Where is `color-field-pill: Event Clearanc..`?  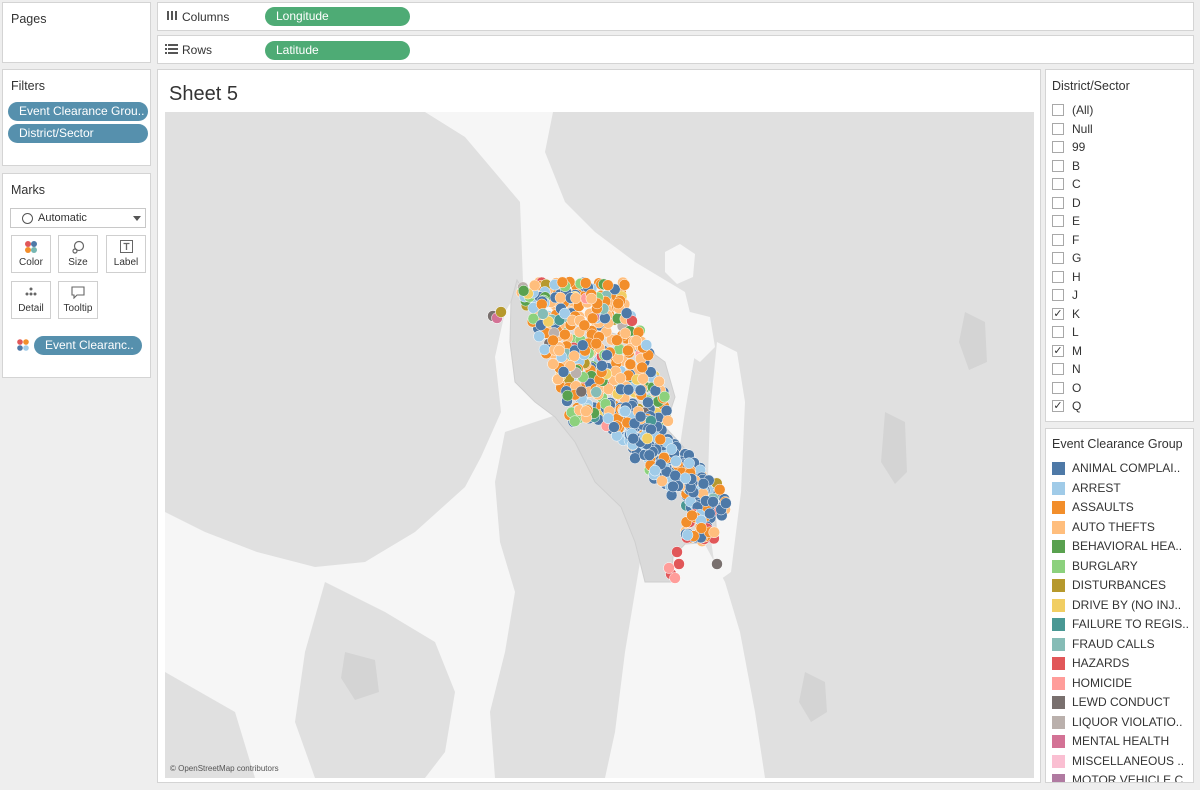 color-field-pill: Event Clearanc.. is located at coordinates (88, 345).